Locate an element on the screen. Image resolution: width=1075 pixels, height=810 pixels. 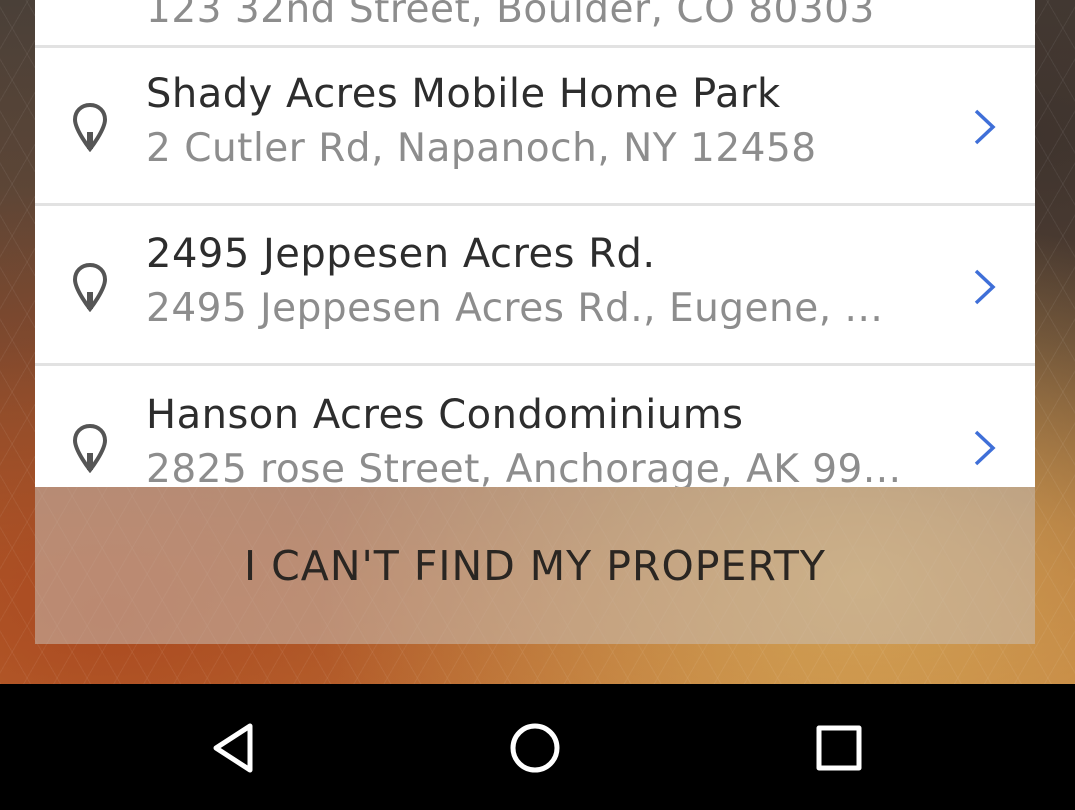
list-item-address: 123 32nd Street, Boulder, CO 80303 is located at coordinates (510, 16).